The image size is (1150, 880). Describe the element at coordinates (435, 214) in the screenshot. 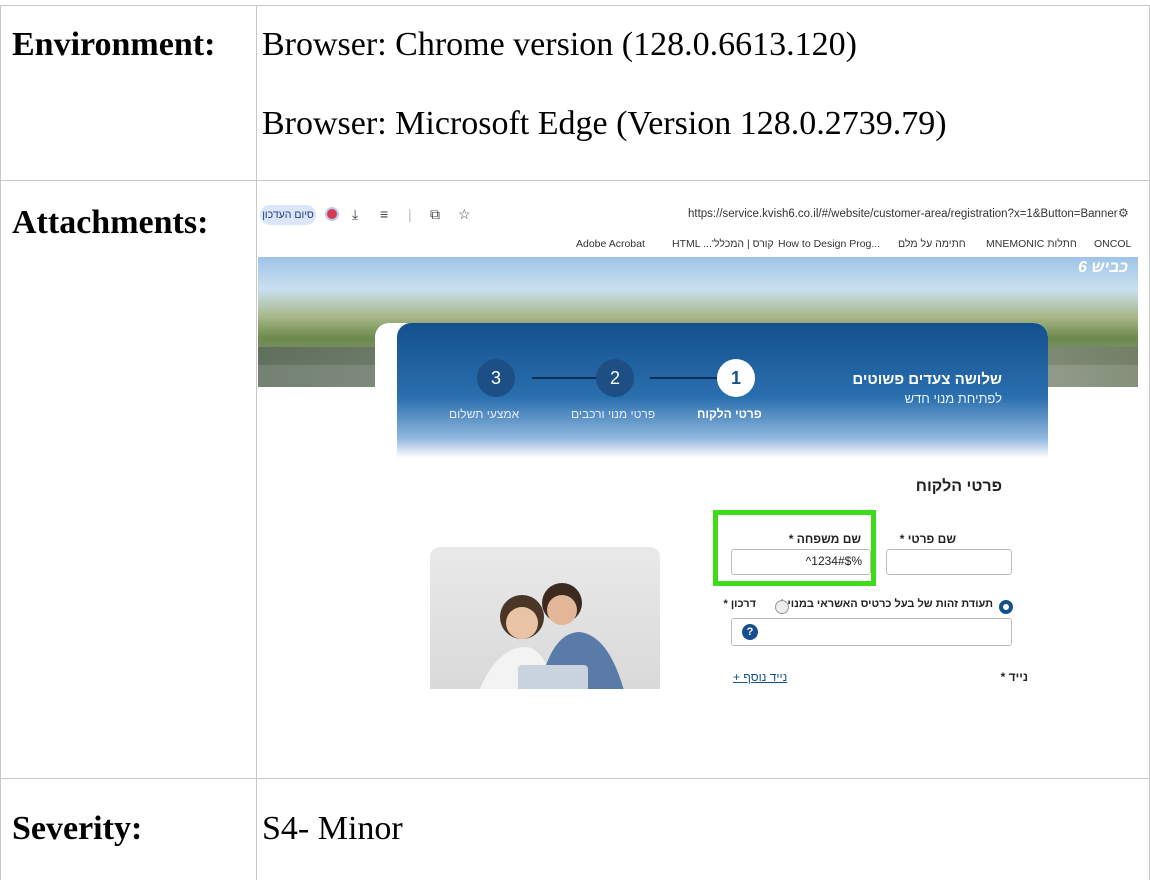

I see `extensions-icon: ⧉` at that location.